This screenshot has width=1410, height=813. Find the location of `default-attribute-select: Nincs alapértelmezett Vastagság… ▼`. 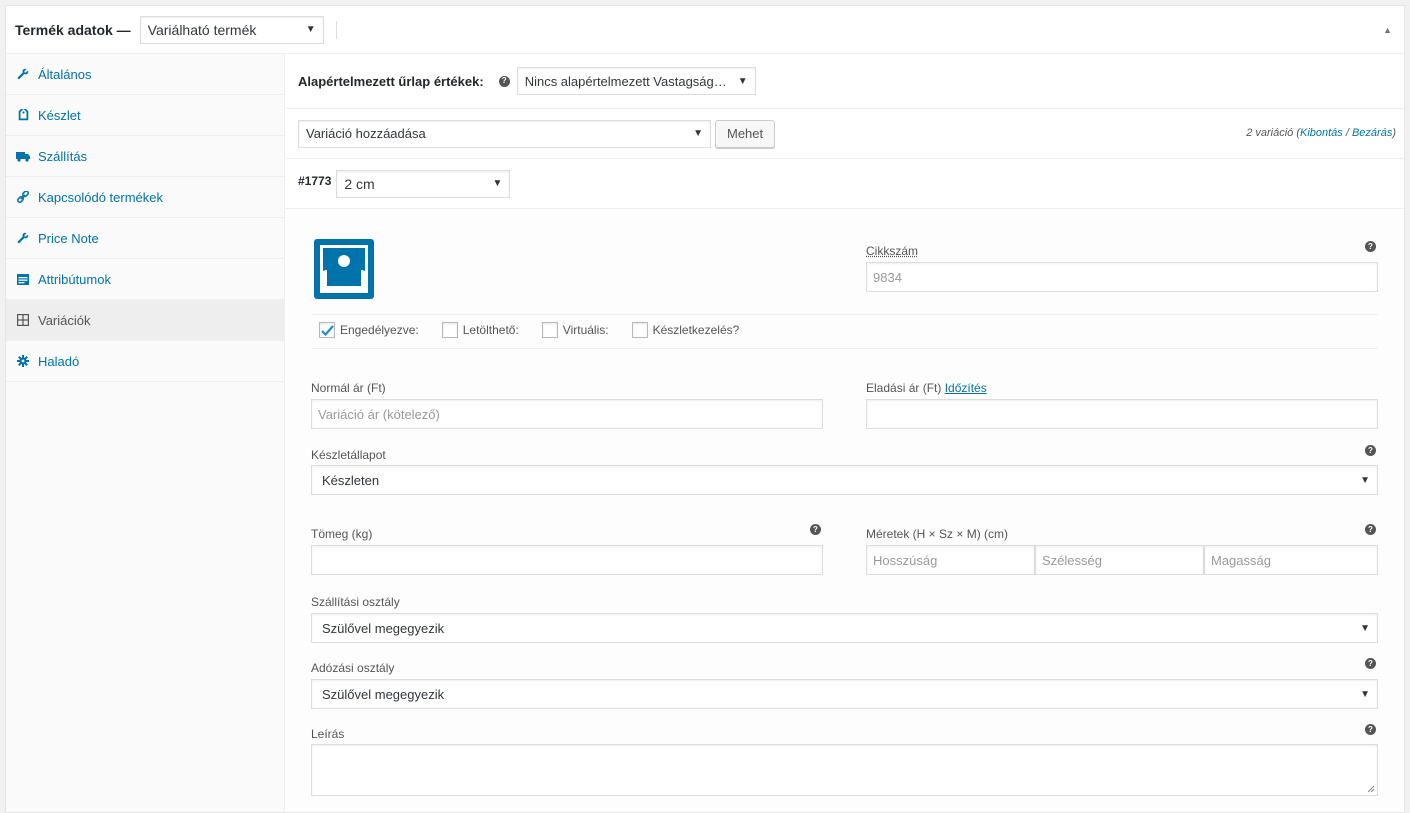

default-attribute-select: Nincs alapértelmezett Vastagság… ▼ is located at coordinates (636, 81).